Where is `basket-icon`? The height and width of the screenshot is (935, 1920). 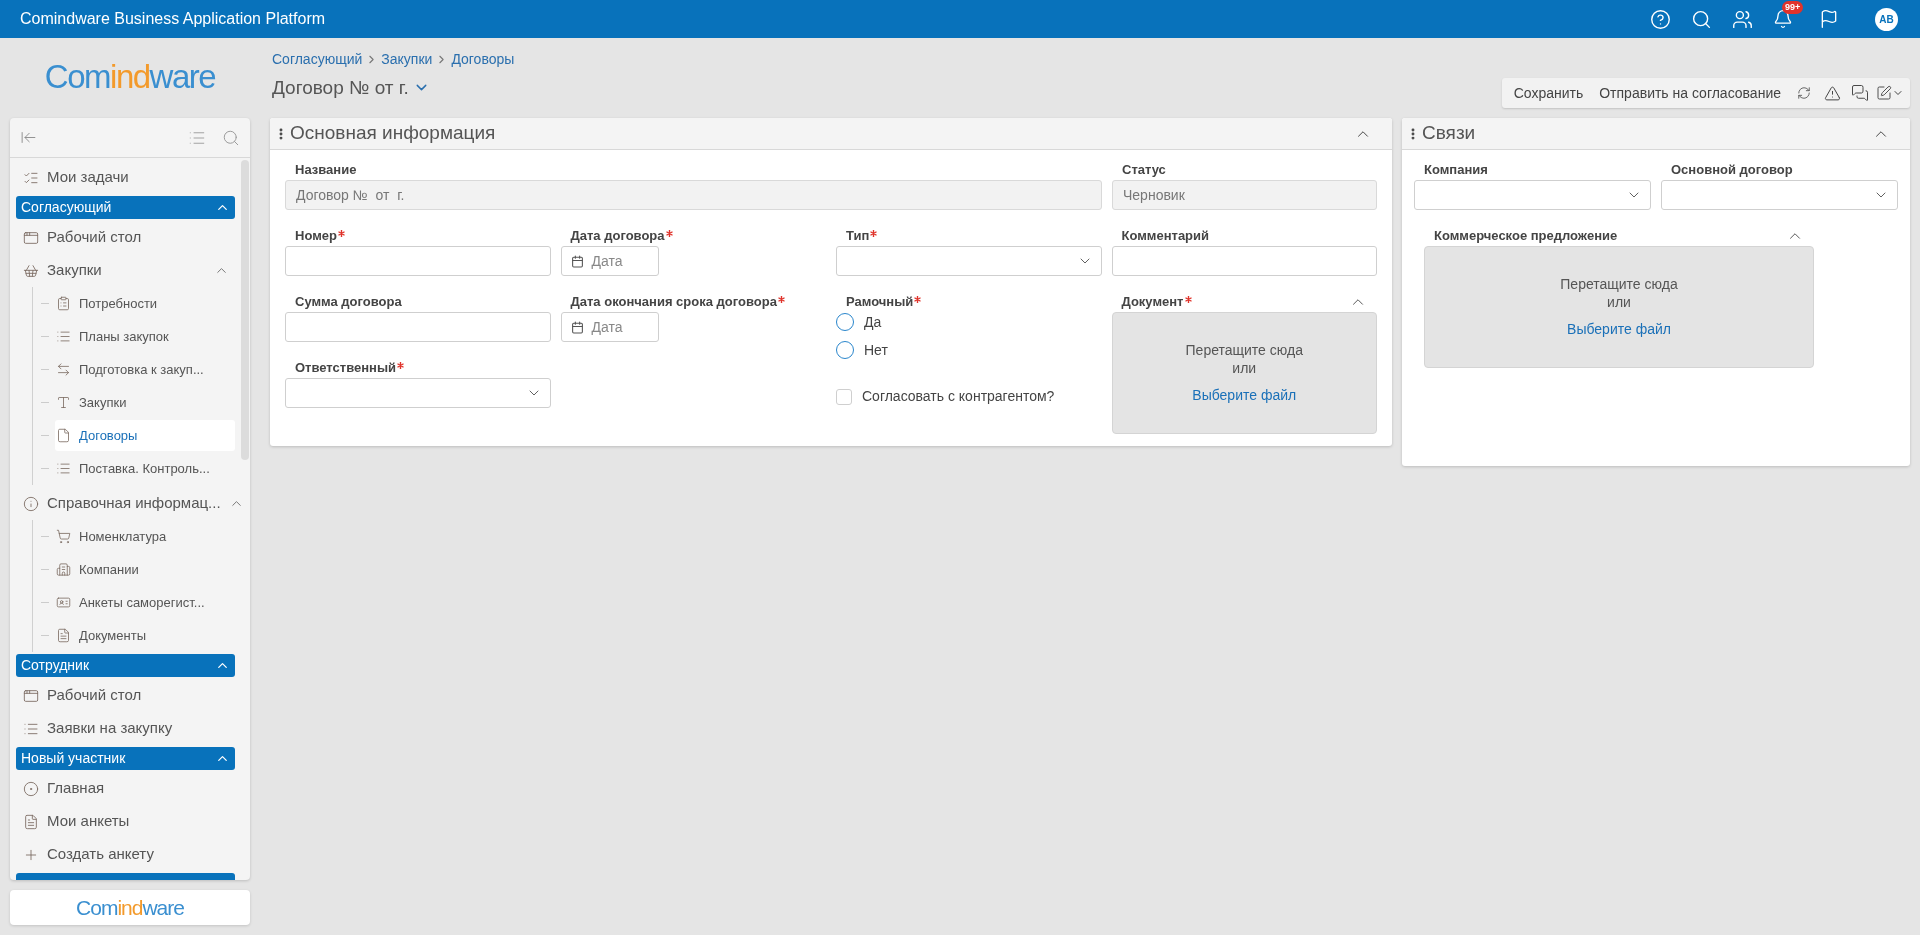
basket-icon is located at coordinates (31, 270).